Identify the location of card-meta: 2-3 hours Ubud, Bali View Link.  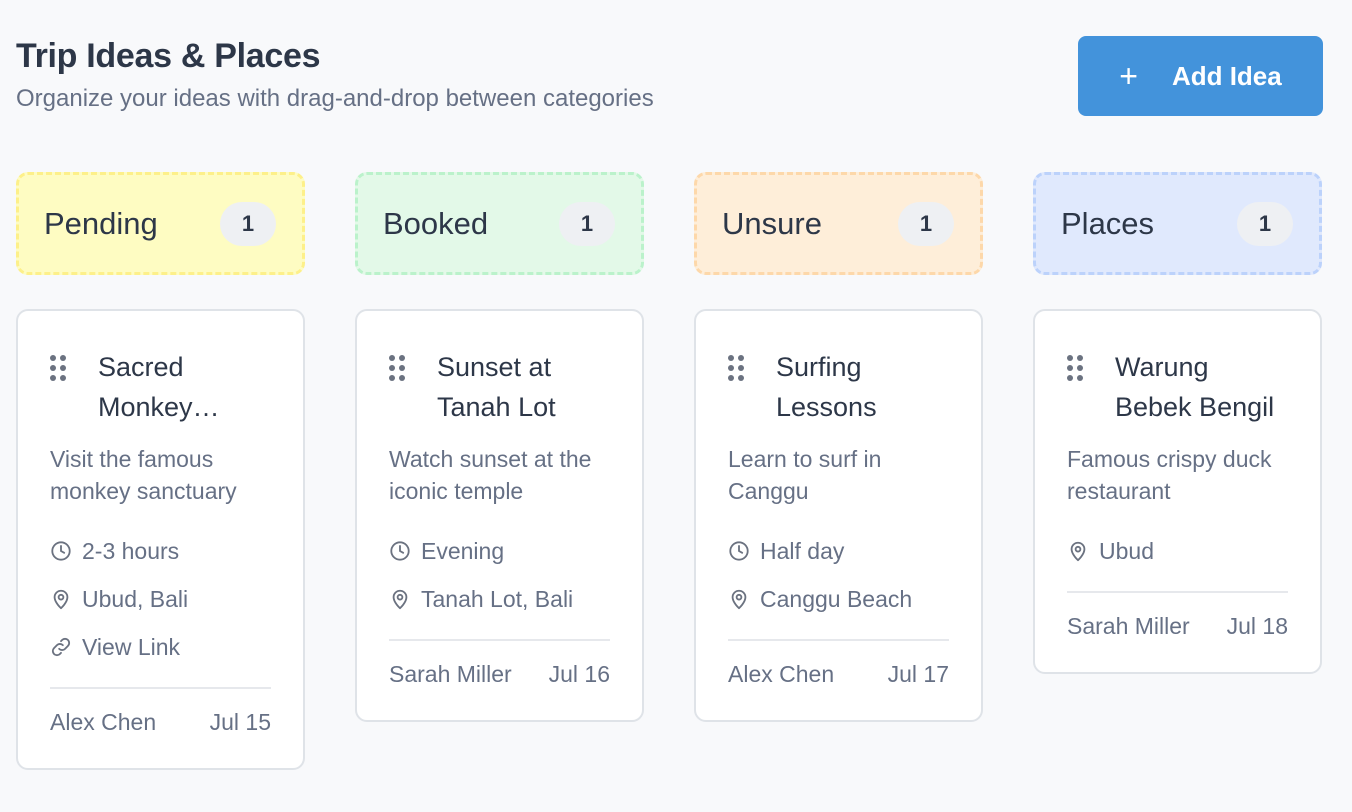
(160, 599).